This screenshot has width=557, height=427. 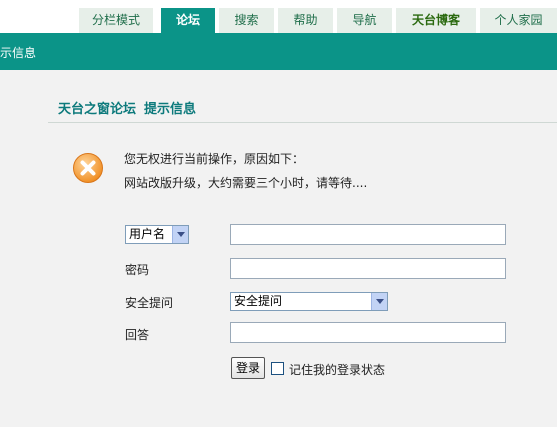 What do you see at coordinates (278, 51) in the screenshot?
I see `breadcrumb-bar: 示信息` at bounding box center [278, 51].